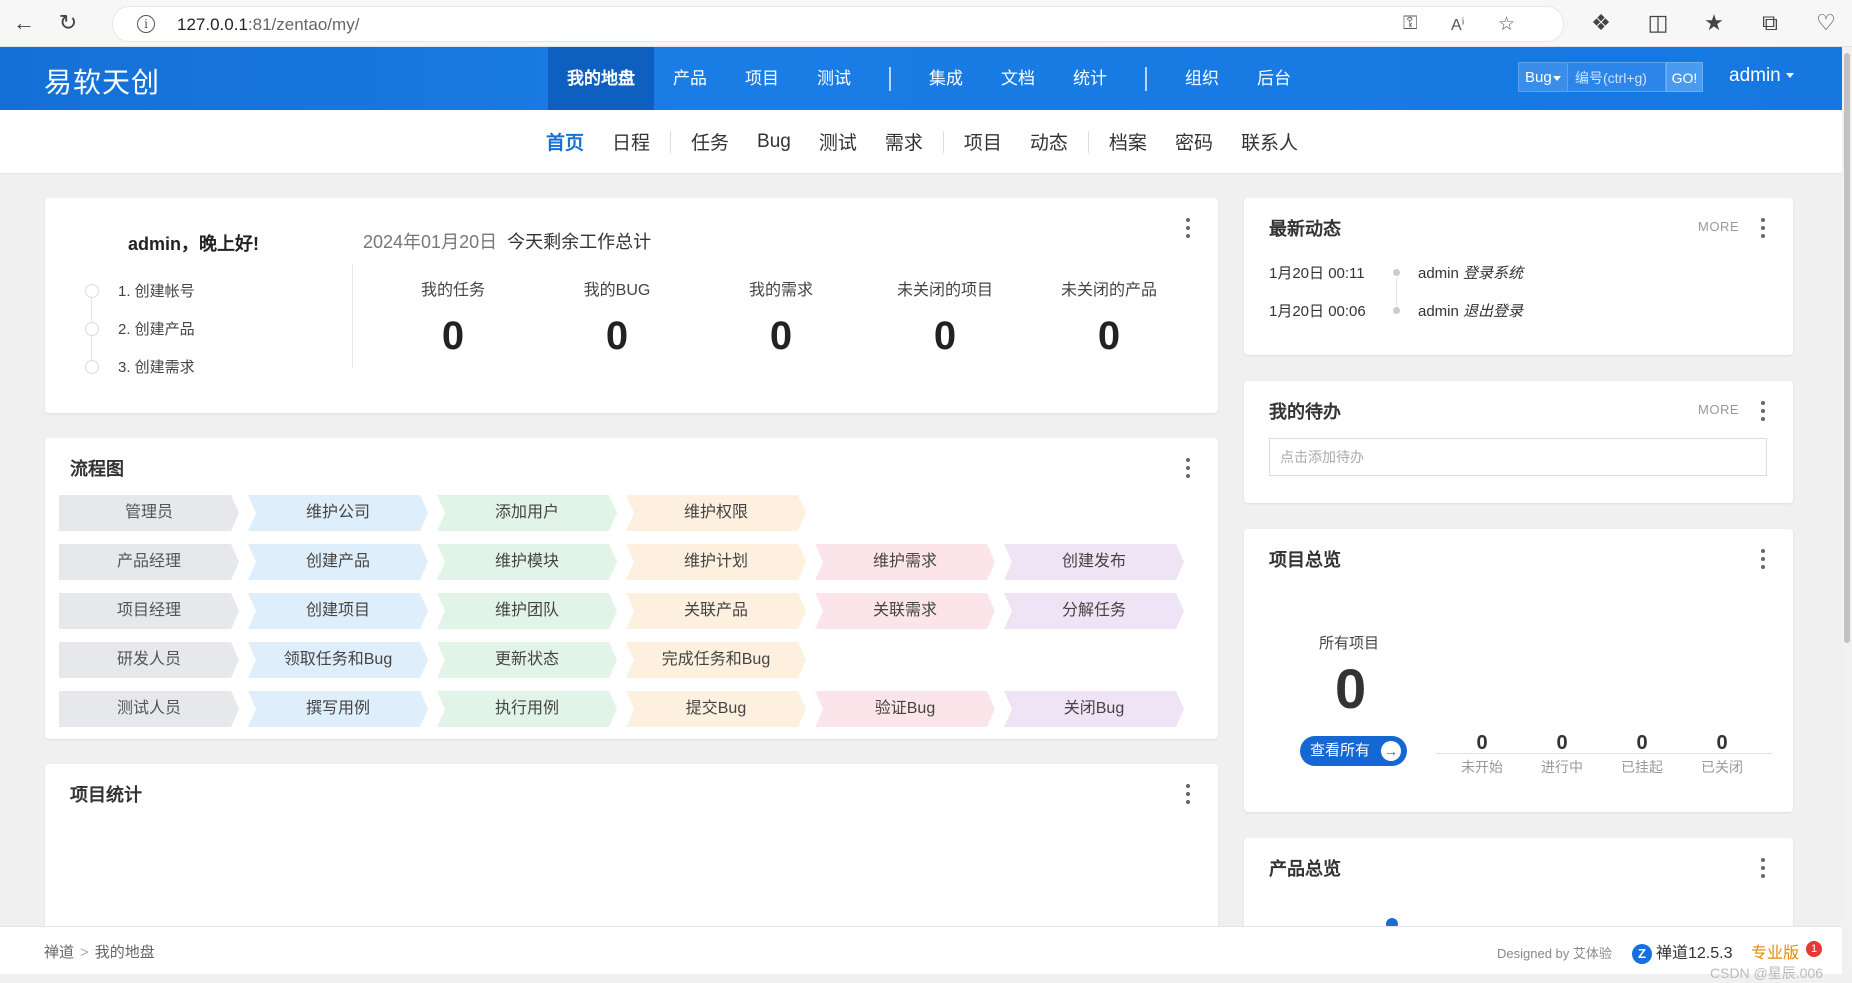 The height and width of the screenshot is (983, 1852). I want to click on stat-my-tasks: 我的任务 0, so click(453, 317).